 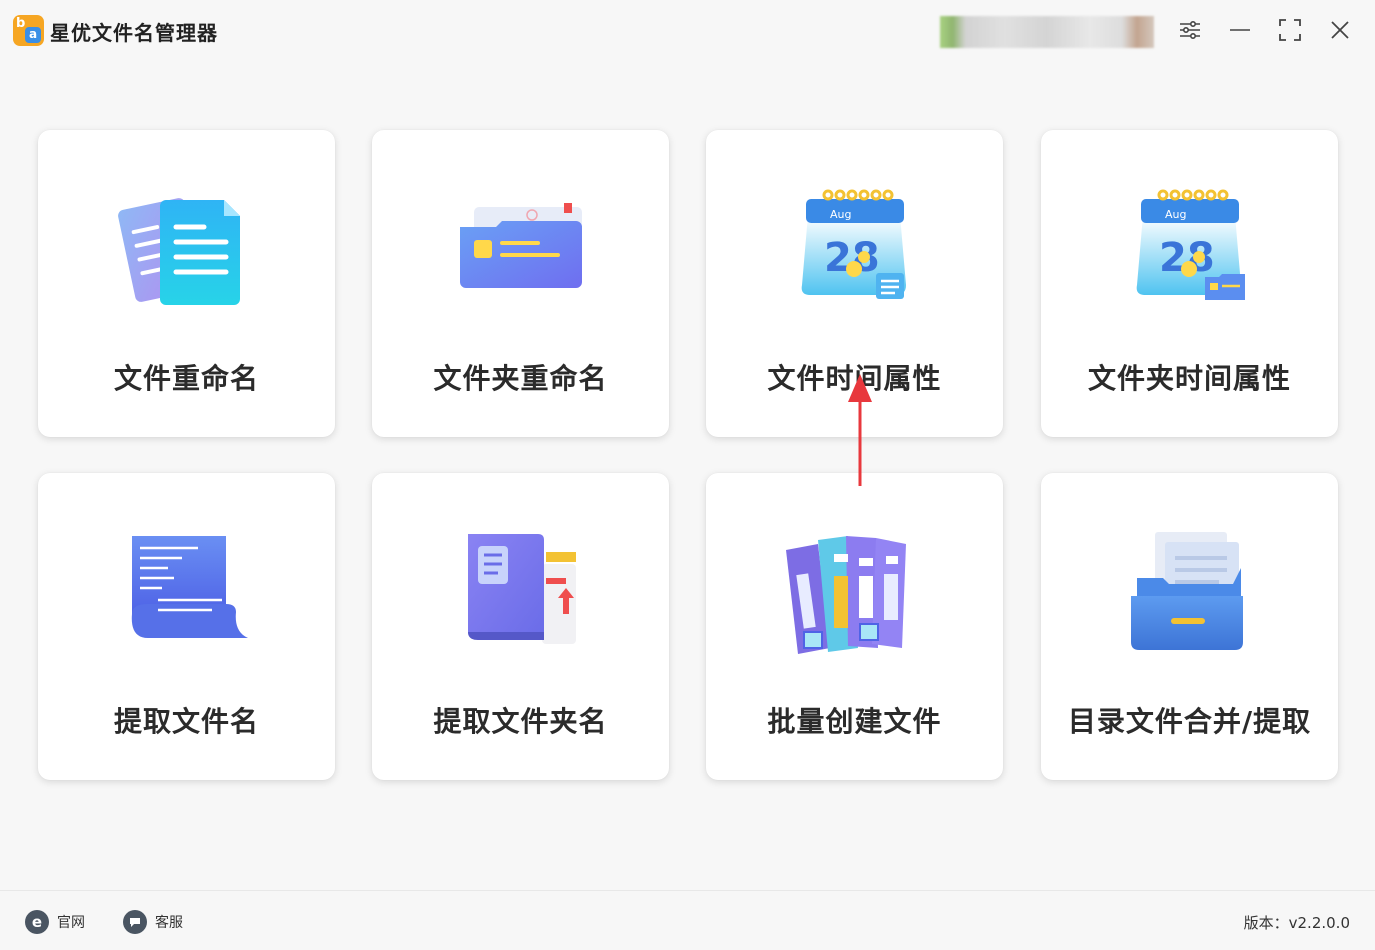 I want to click on support-label: 客服, so click(x=169, y=923).